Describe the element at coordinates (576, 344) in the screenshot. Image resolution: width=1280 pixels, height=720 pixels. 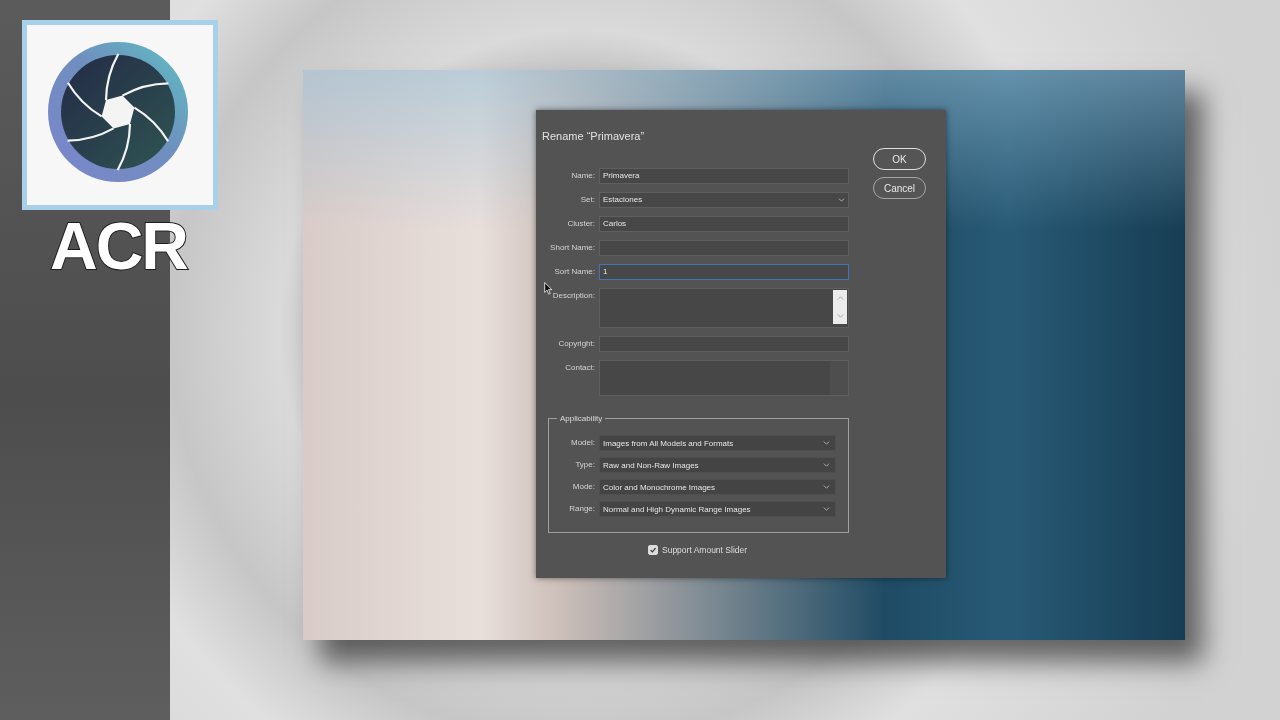
I see `field-label: Copyright:` at that location.